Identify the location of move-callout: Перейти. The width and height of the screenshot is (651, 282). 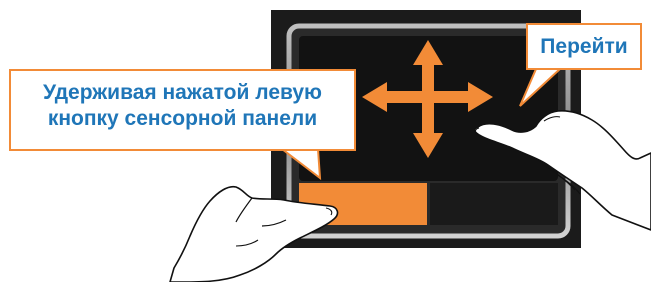
(584, 46).